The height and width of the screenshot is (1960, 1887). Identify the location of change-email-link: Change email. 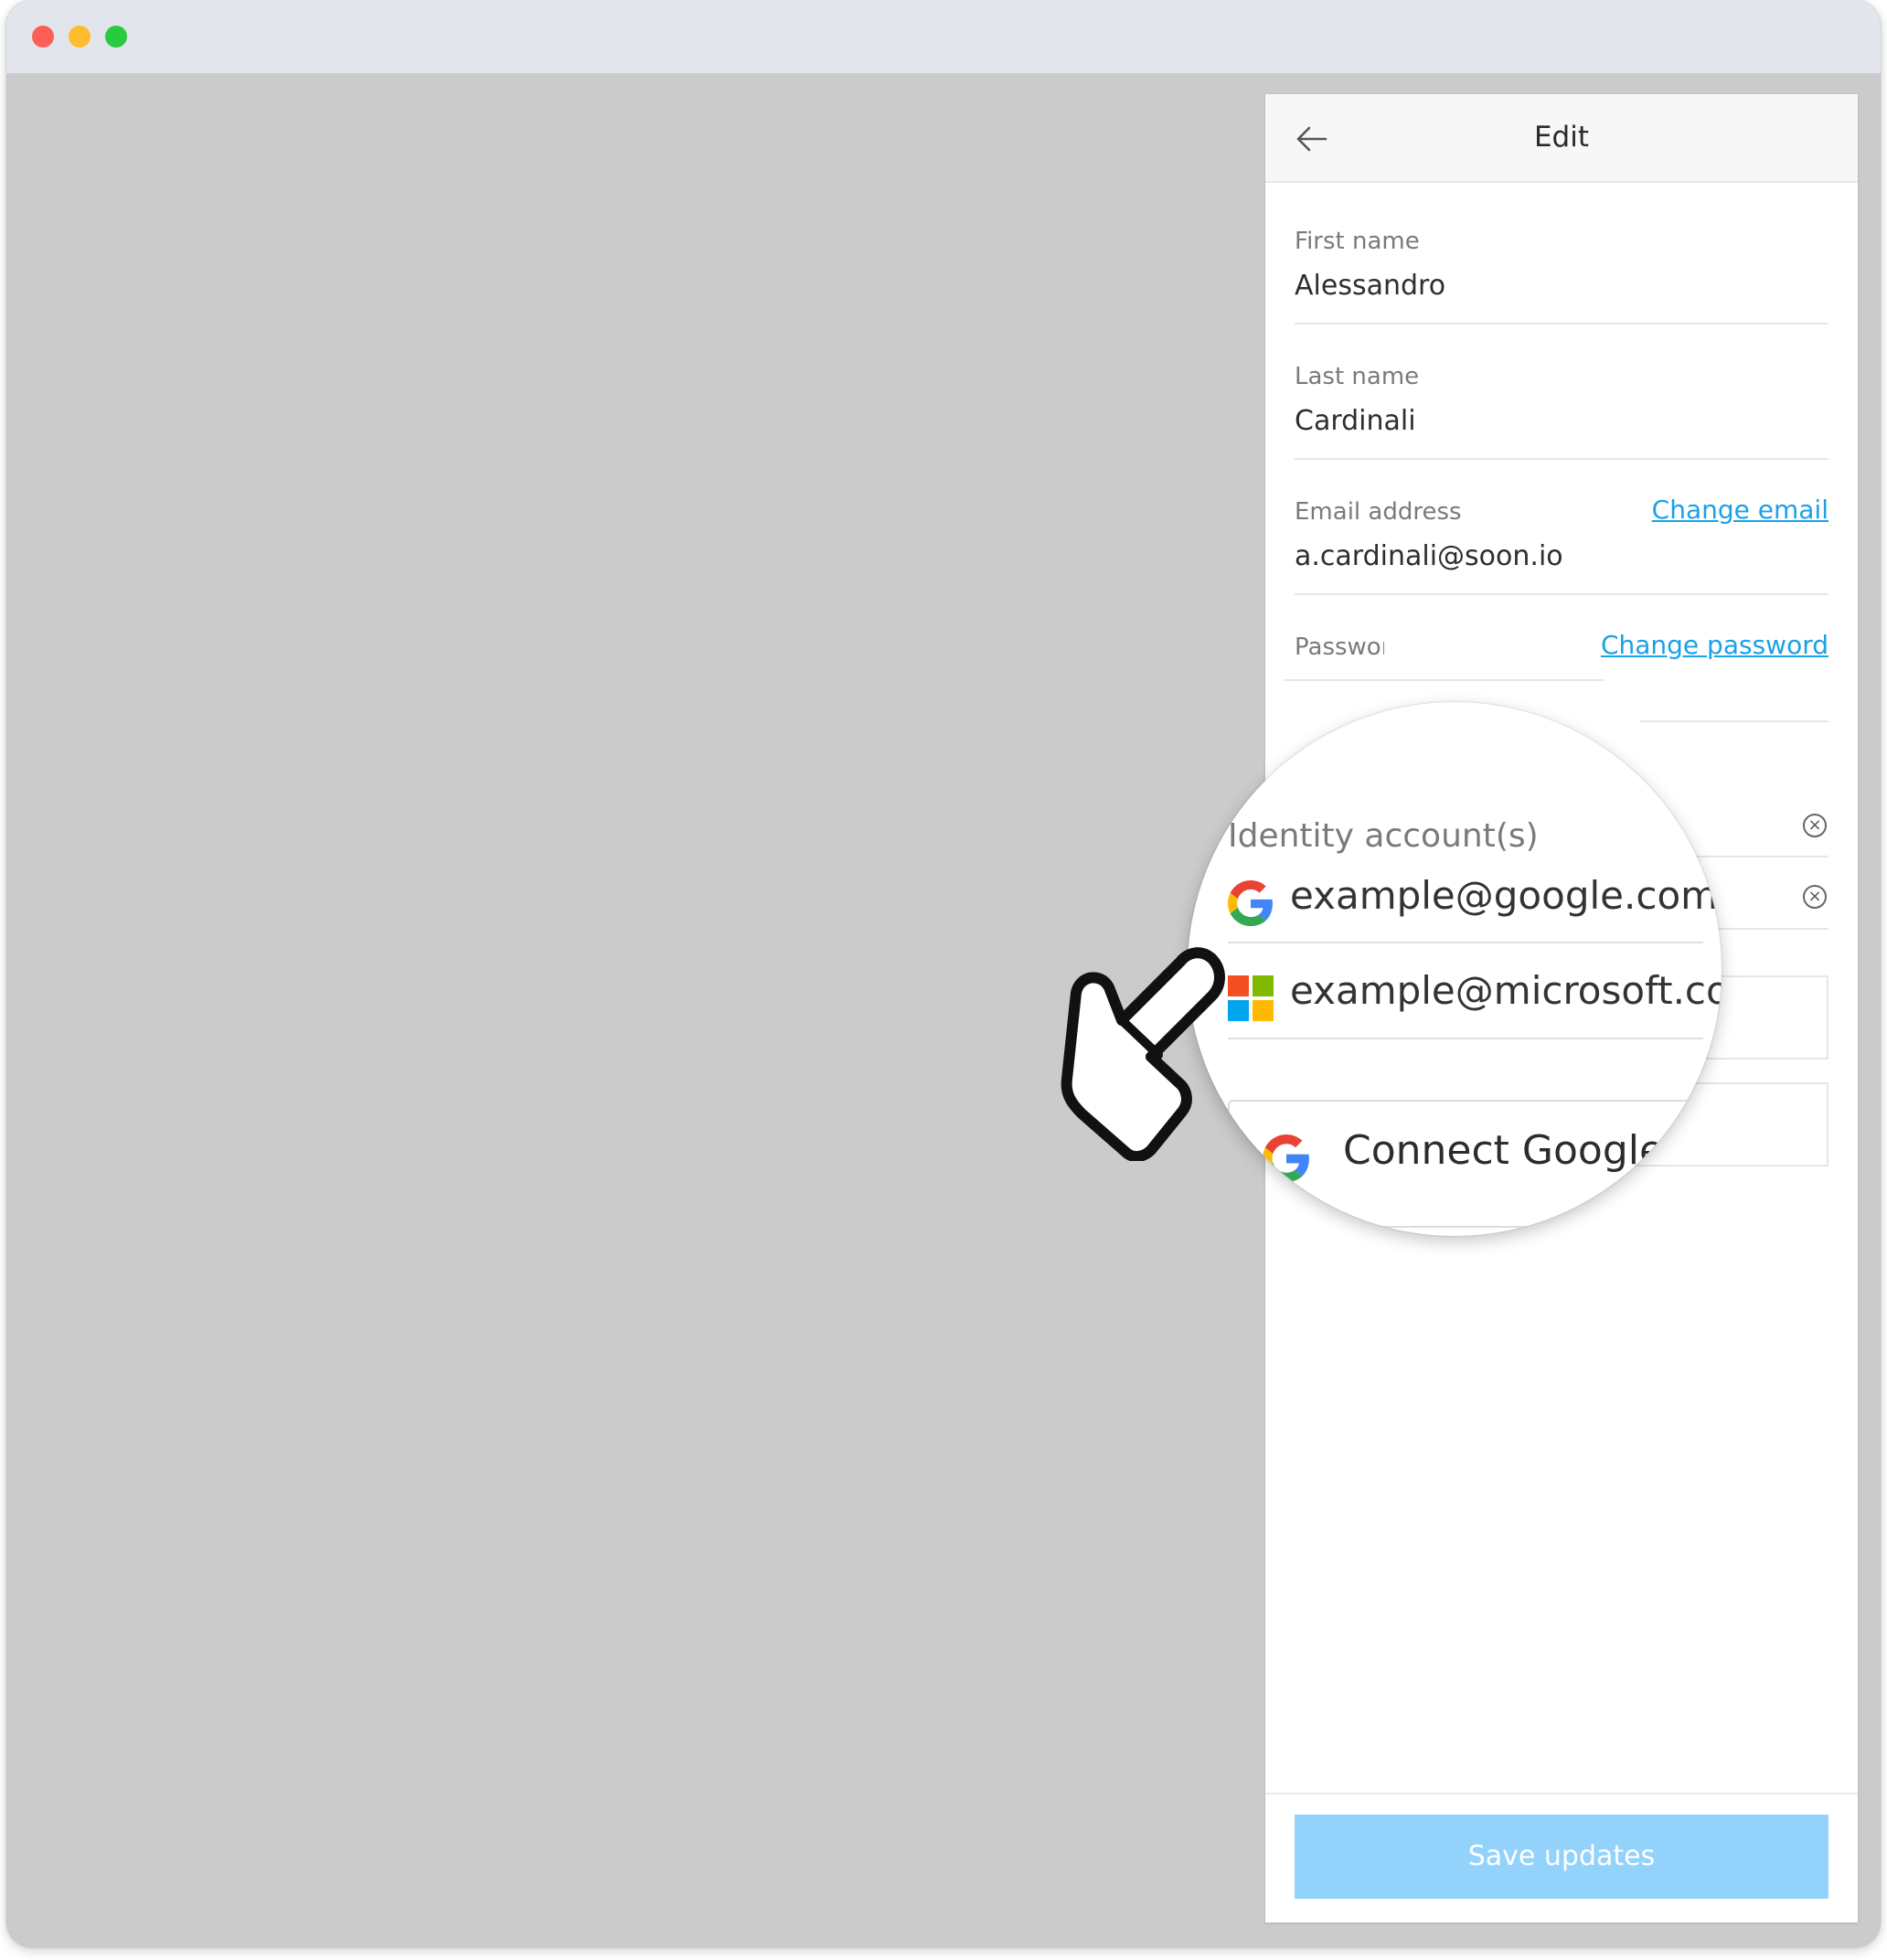
(1740, 510).